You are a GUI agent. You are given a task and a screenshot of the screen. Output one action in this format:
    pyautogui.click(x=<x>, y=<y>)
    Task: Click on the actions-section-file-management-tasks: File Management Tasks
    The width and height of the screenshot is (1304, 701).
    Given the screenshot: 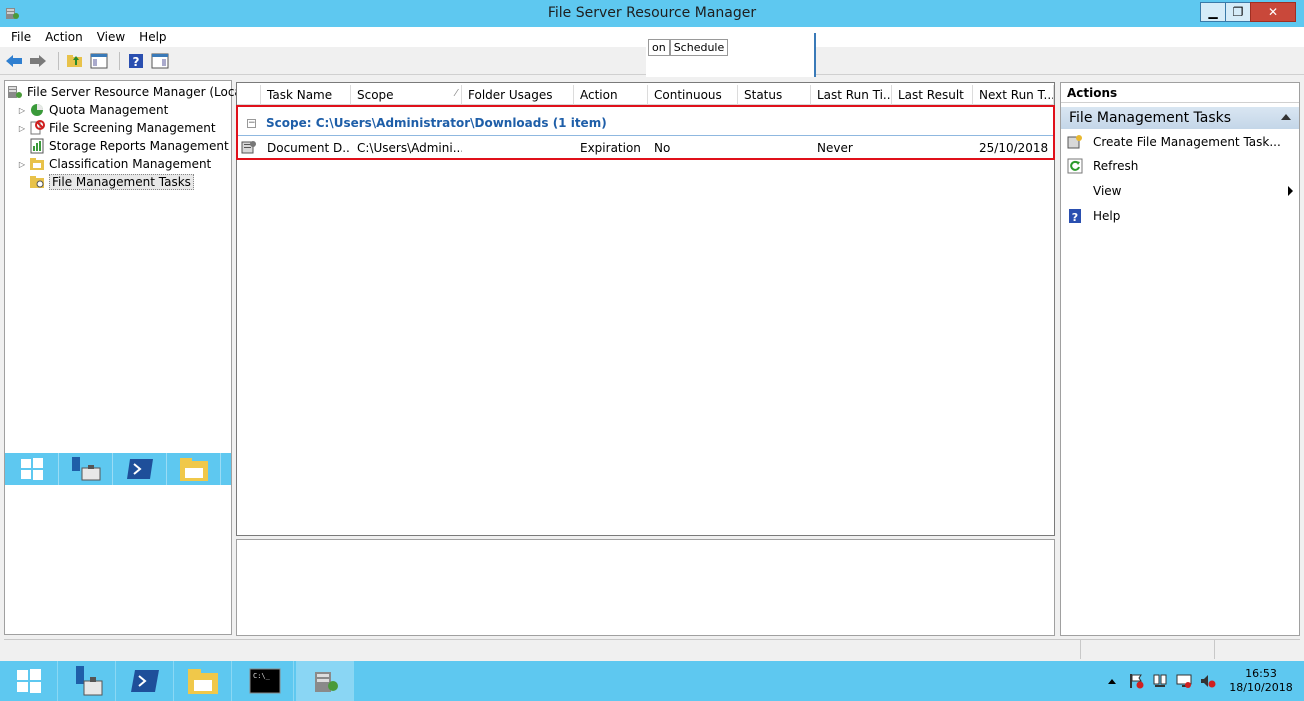 What is the action you would take?
    pyautogui.click(x=1180, y=118)
    